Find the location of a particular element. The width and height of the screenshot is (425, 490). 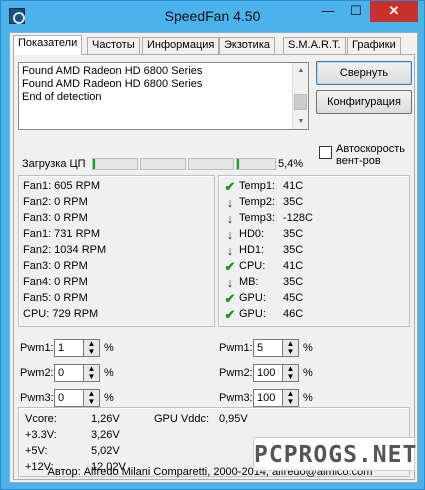

maximize-window-button: ☐ is located at coordinates (356, 11).